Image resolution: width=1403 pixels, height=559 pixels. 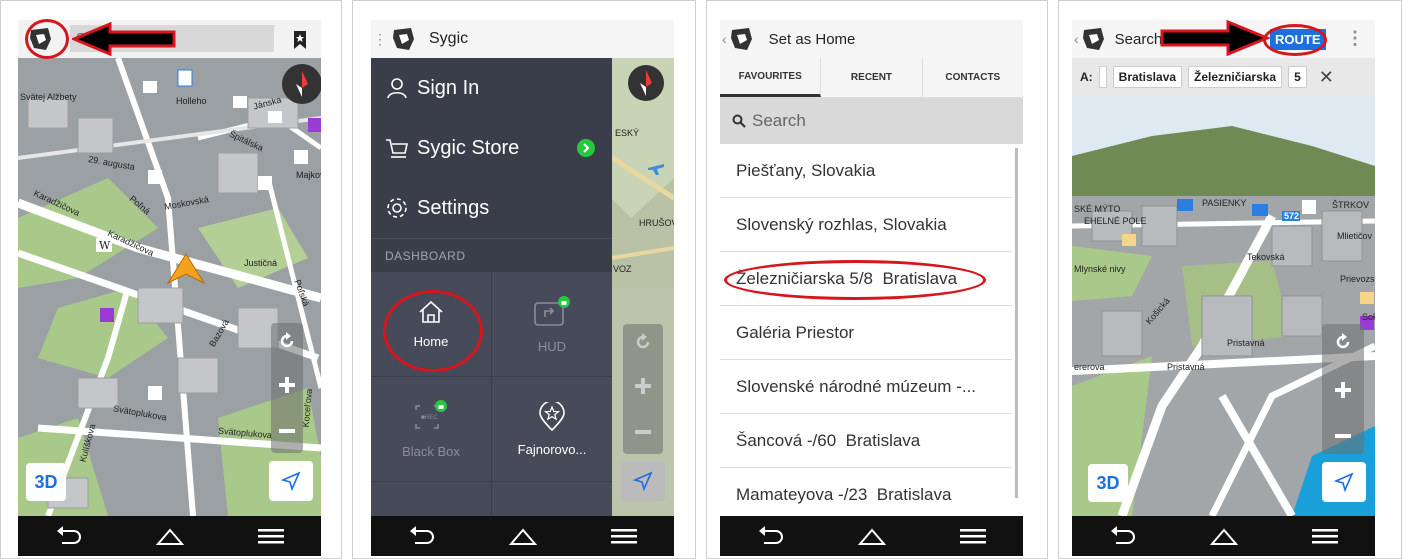 What do you see at coordinates (491, 208) in the screenshot?
I see `menu-item-settings: Settings` at bounding box center [491, 208].